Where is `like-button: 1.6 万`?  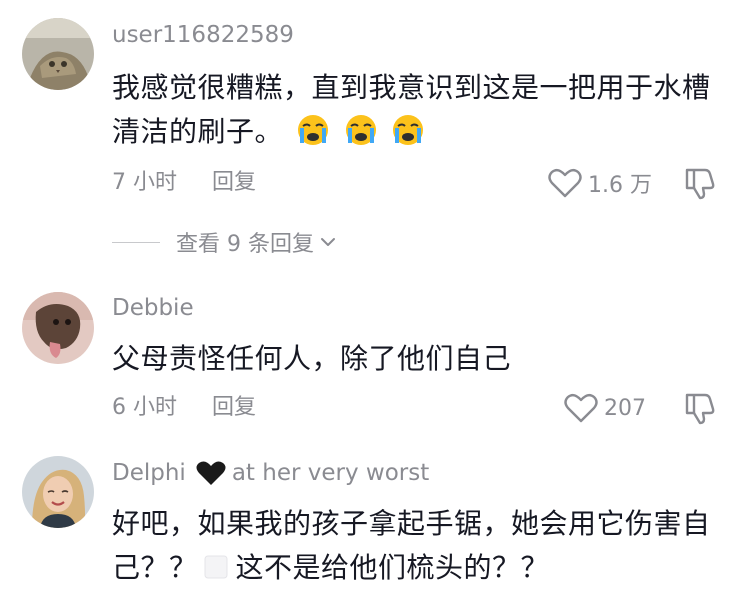
like-button: 1.6 万 is located at coordinates (600, 183).